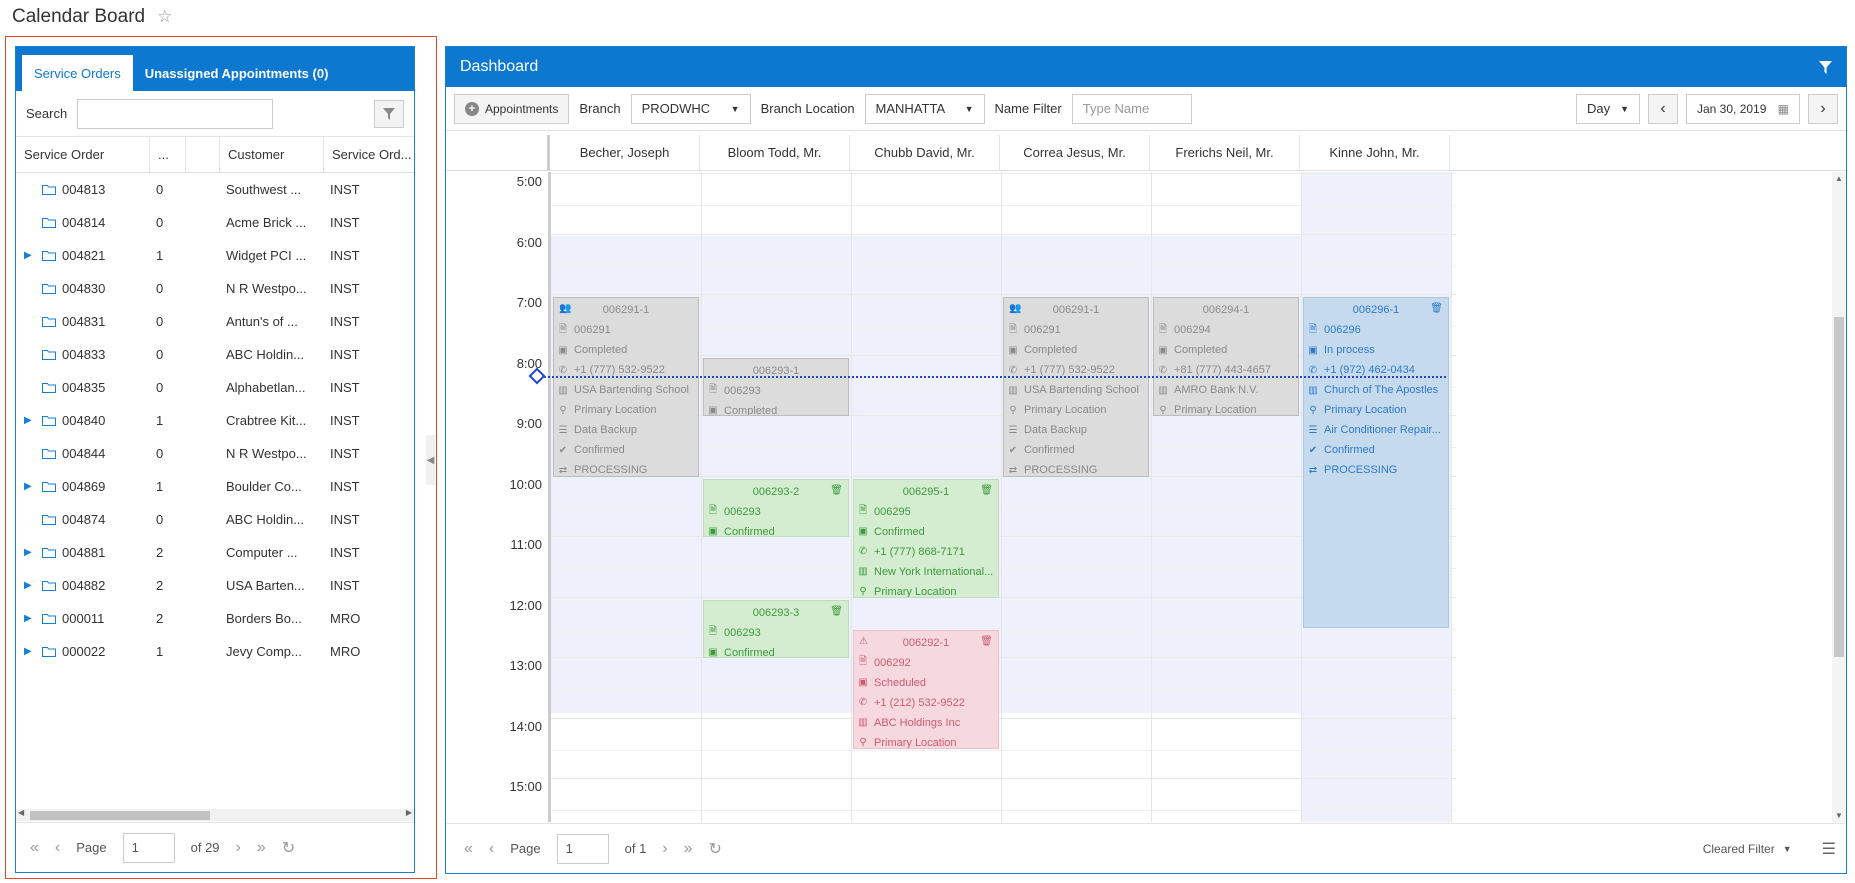  I want to click on appointment-card: 006293-2 🗑 🗎 006293 ▣ Confirmed, so click(776, 508).